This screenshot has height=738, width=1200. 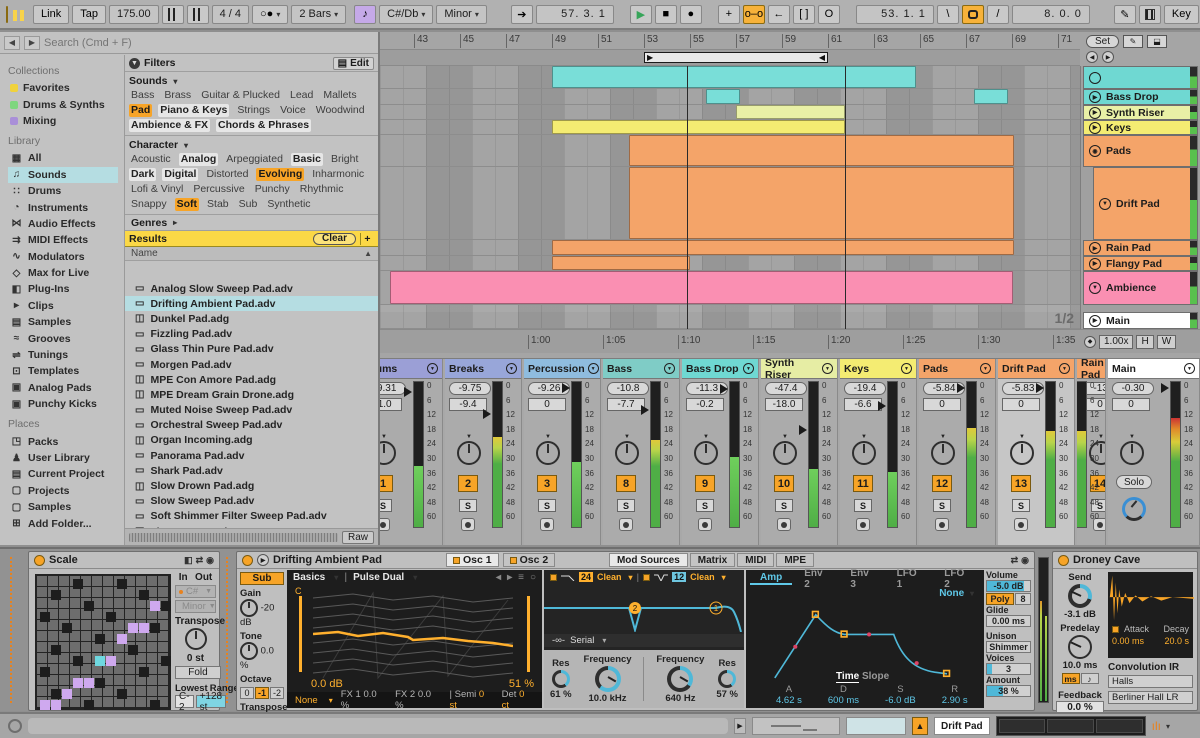 I want to click on result-list-item: ▭ Shark Pad.adv, so click(x=251, y=470).